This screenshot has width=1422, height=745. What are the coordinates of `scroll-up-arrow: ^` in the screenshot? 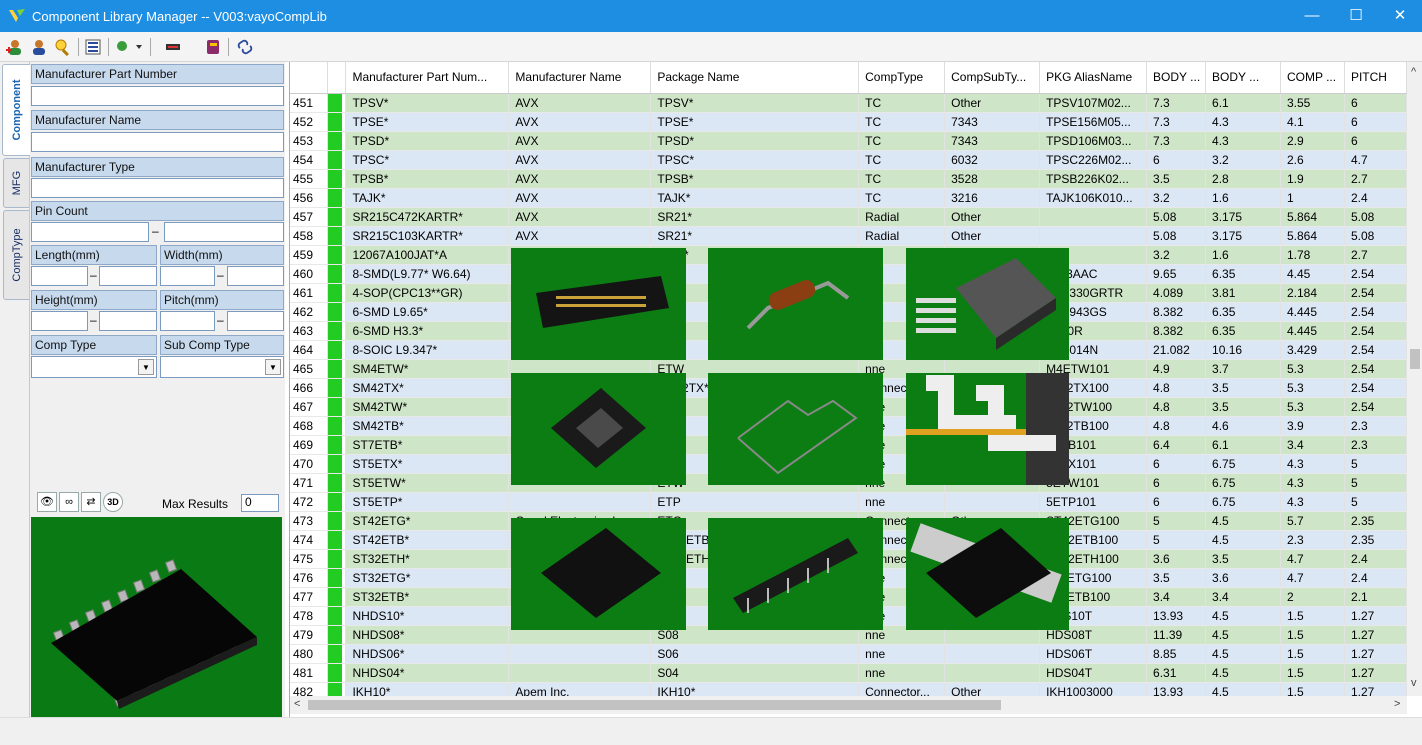 It's located at (1413, 72).